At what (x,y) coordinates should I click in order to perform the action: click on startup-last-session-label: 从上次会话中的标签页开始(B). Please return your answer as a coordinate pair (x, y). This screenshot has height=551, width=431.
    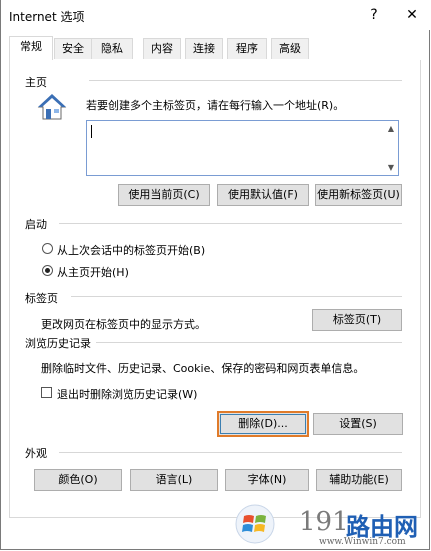
    Looking at the image, I should click on (131, 250).